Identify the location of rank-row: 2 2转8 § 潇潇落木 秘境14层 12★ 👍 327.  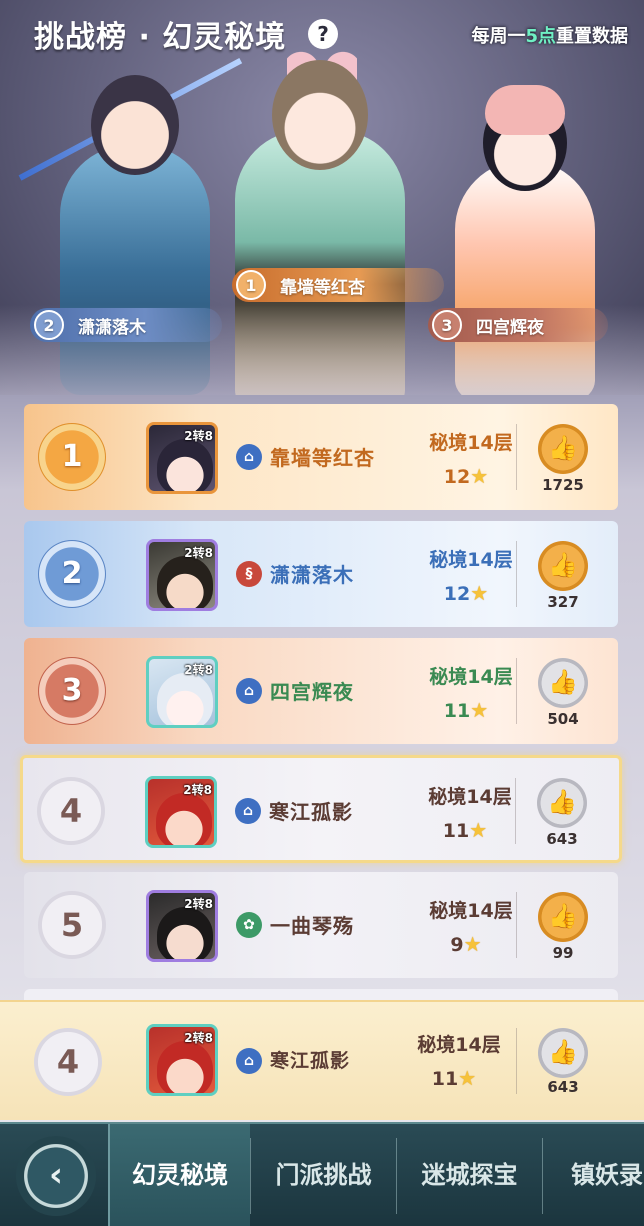
(321, 574).